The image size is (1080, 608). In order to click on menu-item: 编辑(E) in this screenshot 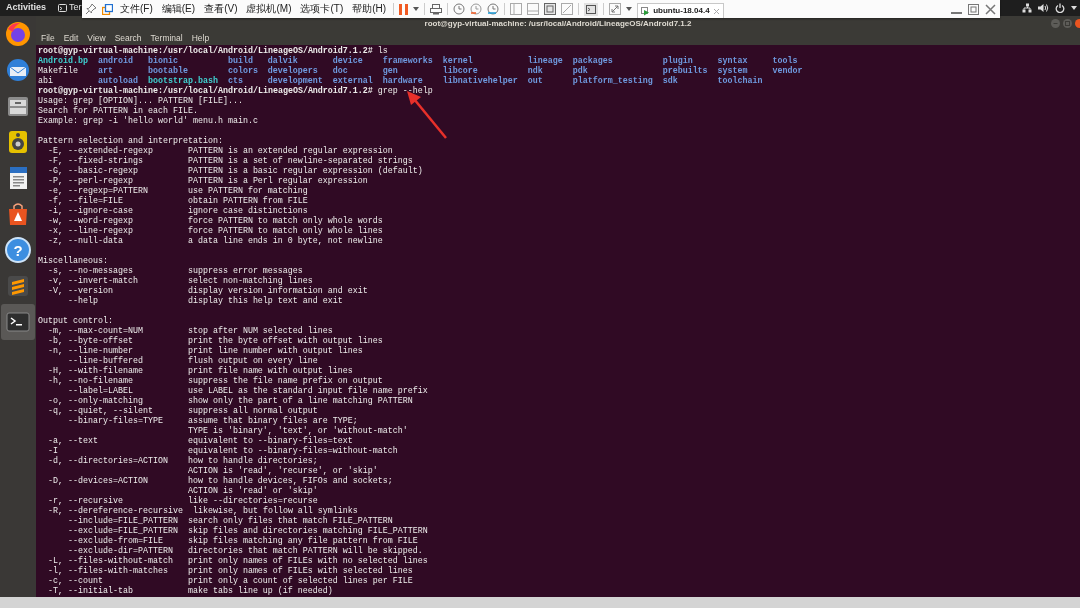, I will do `click(178, 9)`.